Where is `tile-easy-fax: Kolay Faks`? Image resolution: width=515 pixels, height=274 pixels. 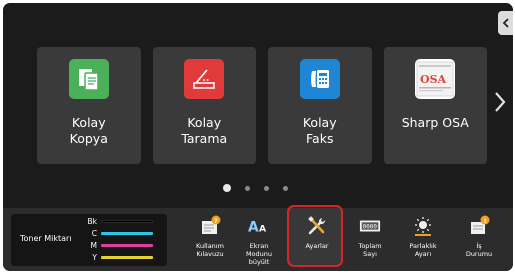 tile-easy-fax: Kolay Faks is located at coordinates (320, 105).